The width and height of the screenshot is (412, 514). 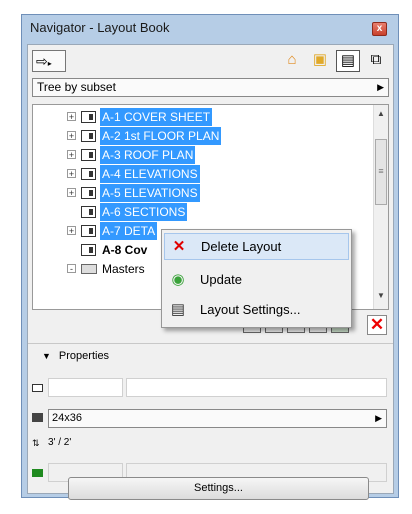 I want to click on menu-arrow-icon: ▸, so click(x=49, y=63).